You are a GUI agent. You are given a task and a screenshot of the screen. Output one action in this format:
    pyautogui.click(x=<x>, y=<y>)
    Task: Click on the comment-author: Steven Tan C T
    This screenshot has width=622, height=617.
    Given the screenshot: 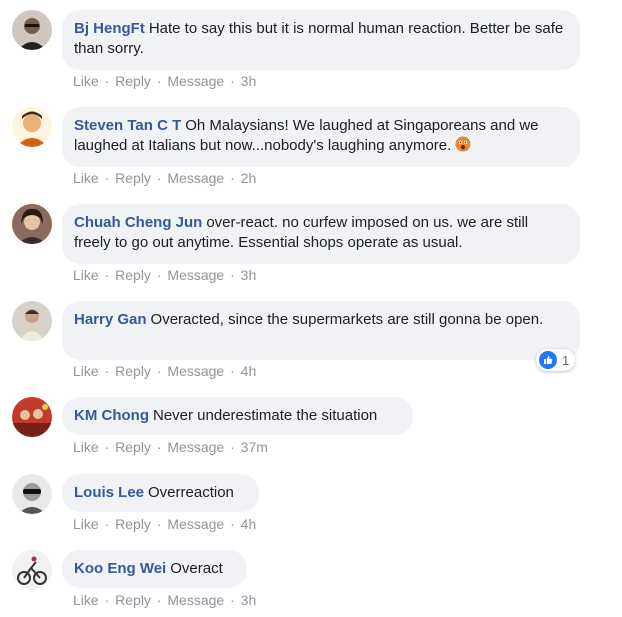 What is the action you would take?
    pyautogui.click(x=127, y=125)
    